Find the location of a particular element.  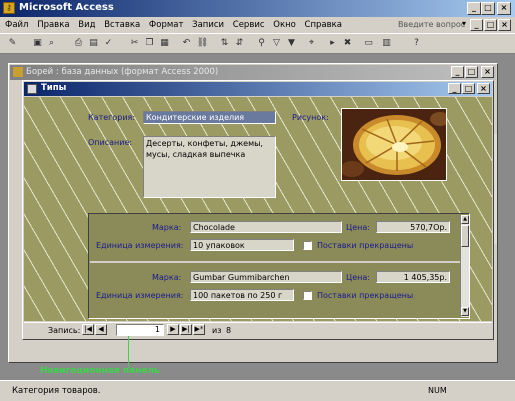

menu-records: Записи is located at coordinates (208, 25).